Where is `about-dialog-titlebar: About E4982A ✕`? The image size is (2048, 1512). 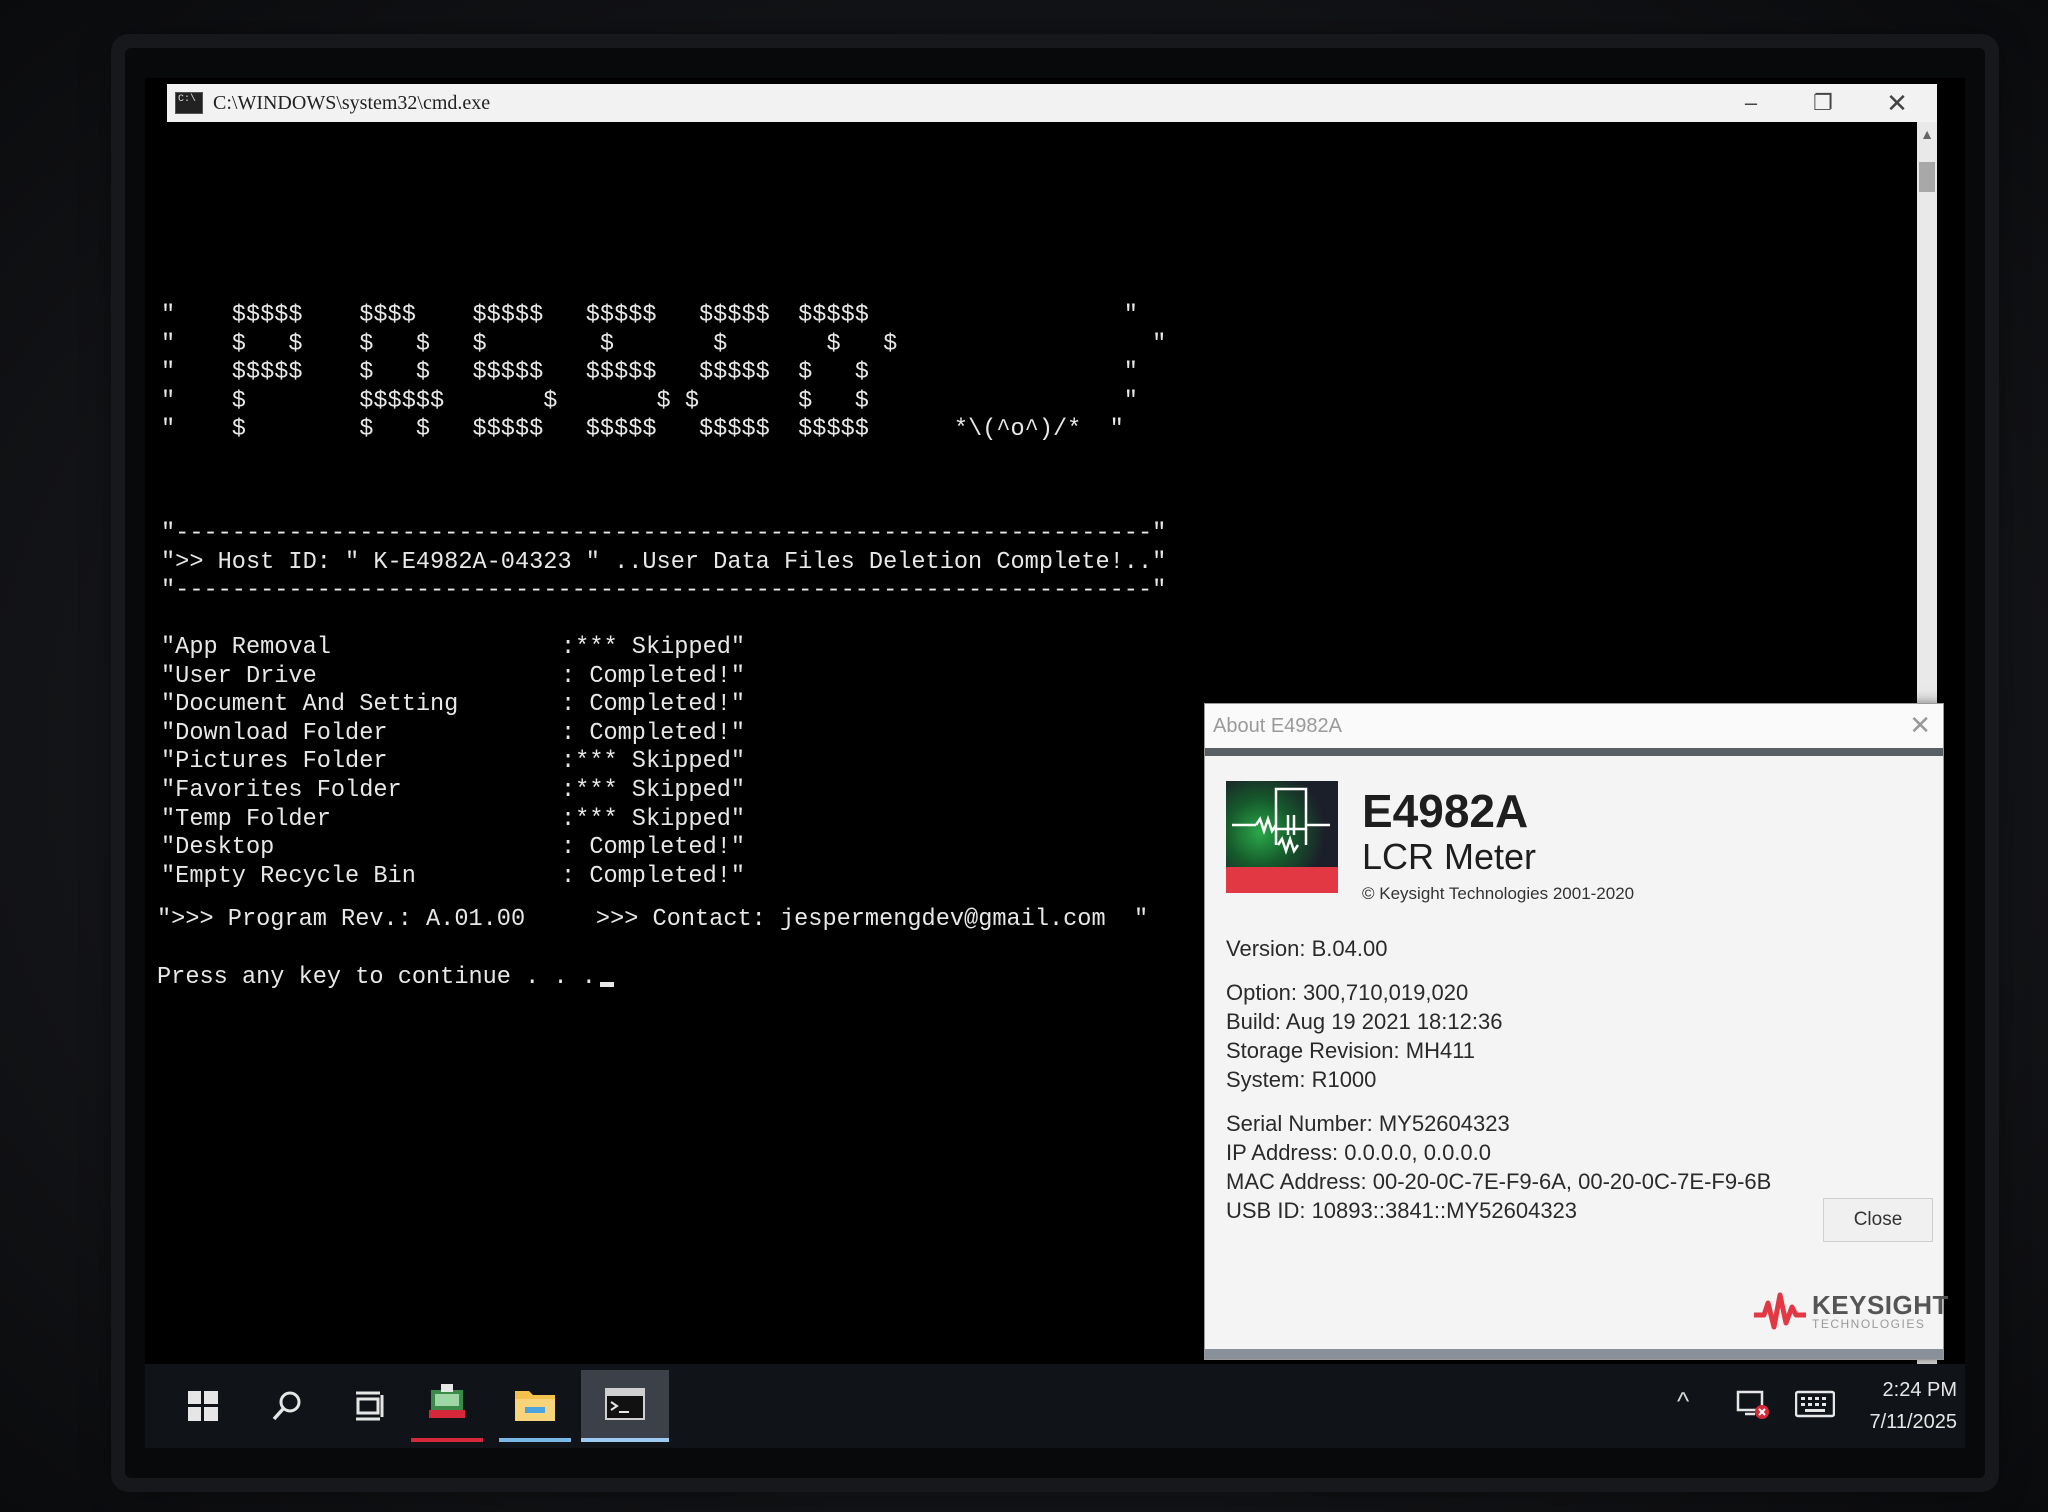 about-dialog-titlebar: About E4982A ✕ is located at coordinates (1574, 730).